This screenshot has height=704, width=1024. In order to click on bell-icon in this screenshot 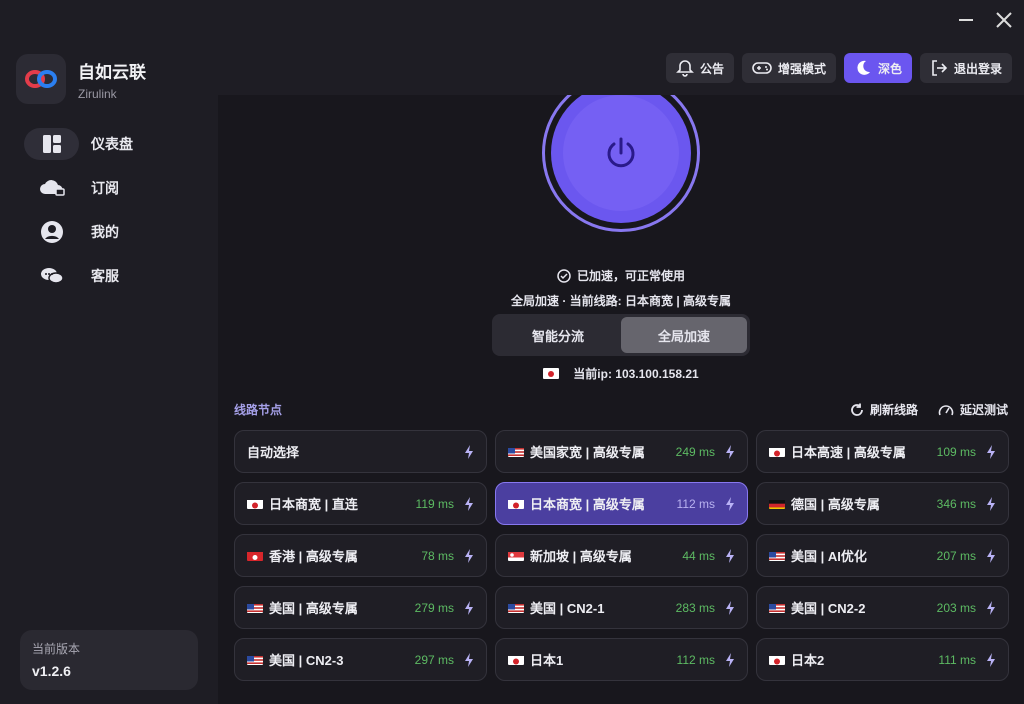, I will do `click(685, 68)`.